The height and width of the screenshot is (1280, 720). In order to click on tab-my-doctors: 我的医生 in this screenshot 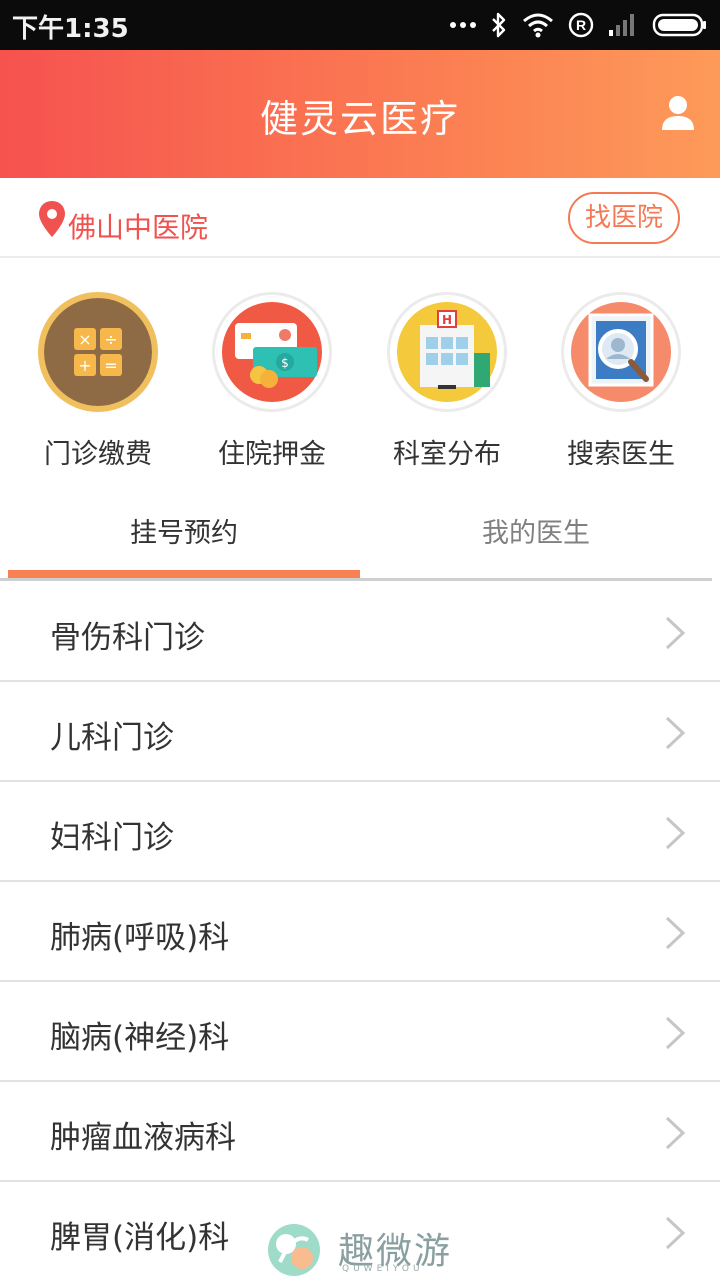, I will do `click(536, 533)`.